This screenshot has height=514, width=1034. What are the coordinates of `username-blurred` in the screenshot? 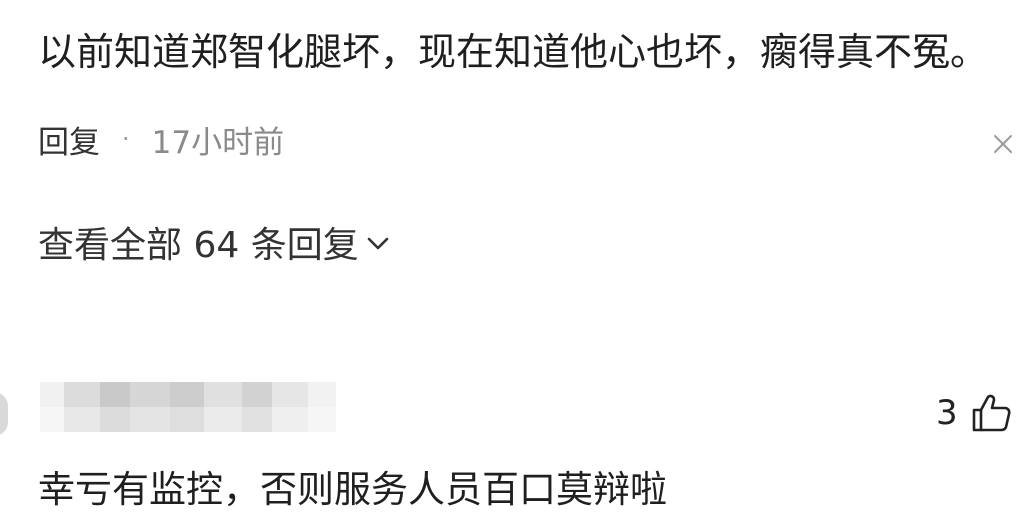 It's located at (188, 407).